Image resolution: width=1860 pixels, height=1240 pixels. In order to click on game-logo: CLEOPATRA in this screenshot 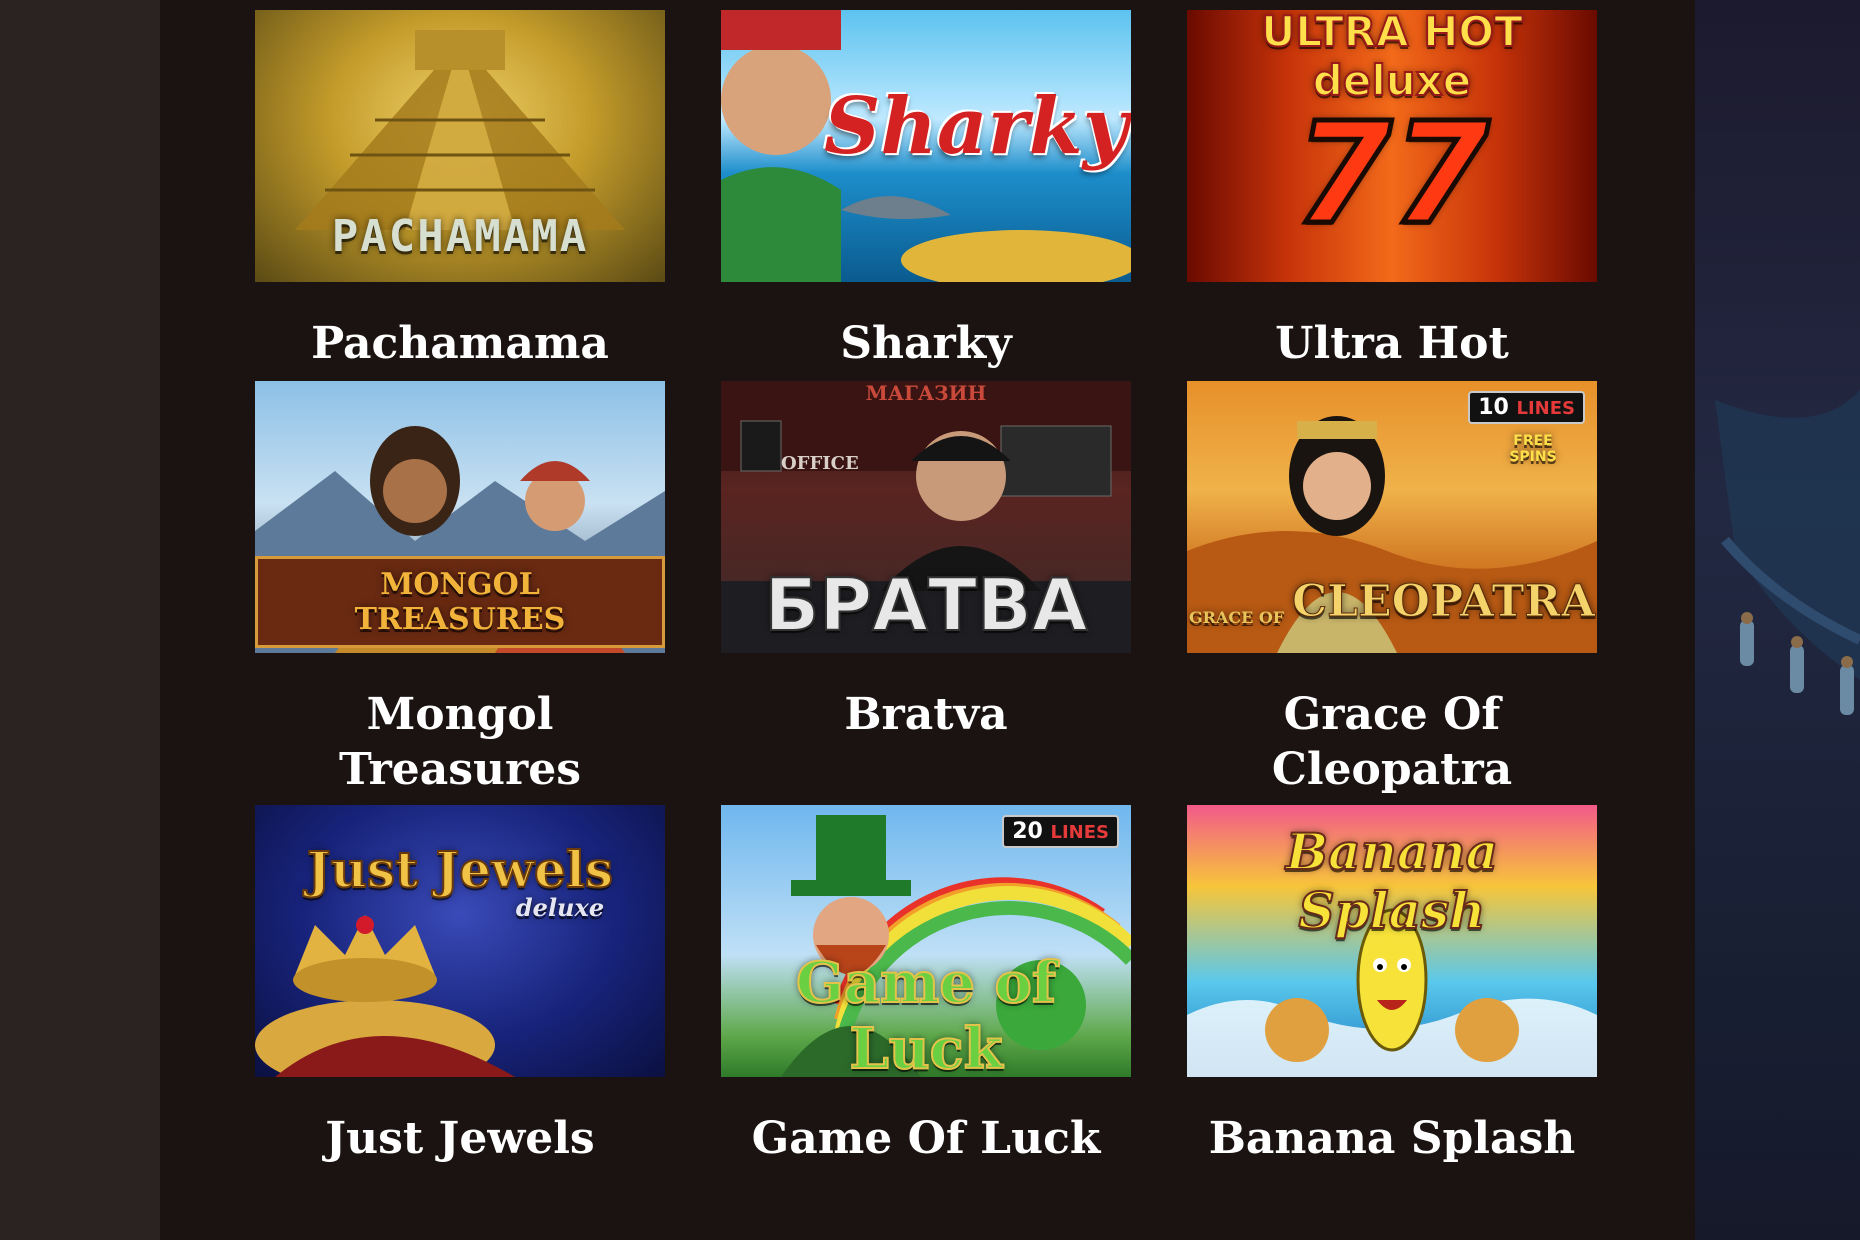, I will do `click(1444, 602)`.